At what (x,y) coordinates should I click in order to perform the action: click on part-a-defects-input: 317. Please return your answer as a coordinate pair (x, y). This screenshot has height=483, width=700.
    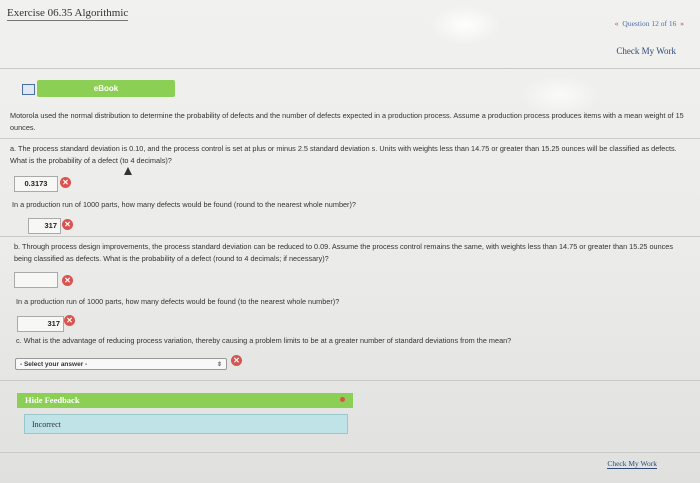
    Looking at the image, I should click on (44, 226).